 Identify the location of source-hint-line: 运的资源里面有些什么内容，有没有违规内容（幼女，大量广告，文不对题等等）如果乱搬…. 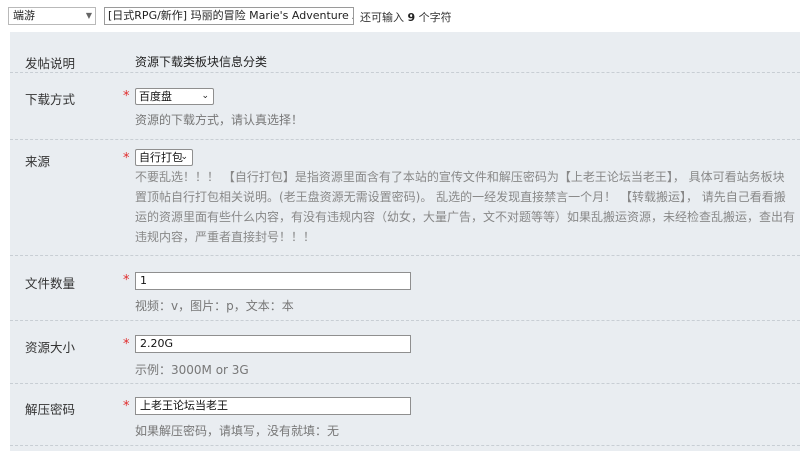
(465, 217).